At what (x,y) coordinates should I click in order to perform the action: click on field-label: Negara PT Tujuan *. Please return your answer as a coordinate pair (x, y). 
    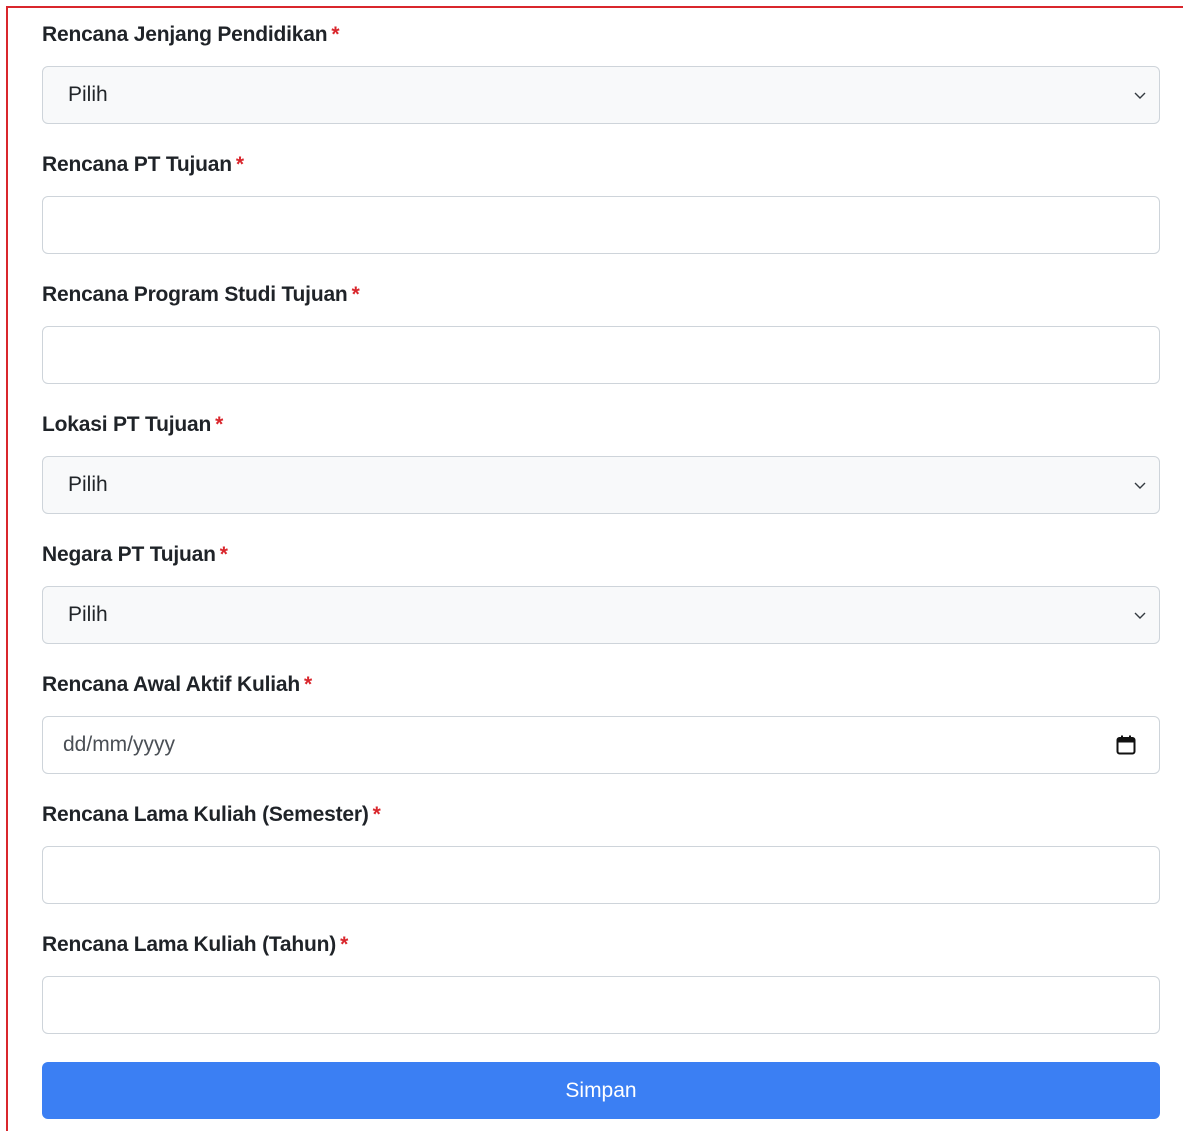
    Looking at the image, I should click on (135, 554).